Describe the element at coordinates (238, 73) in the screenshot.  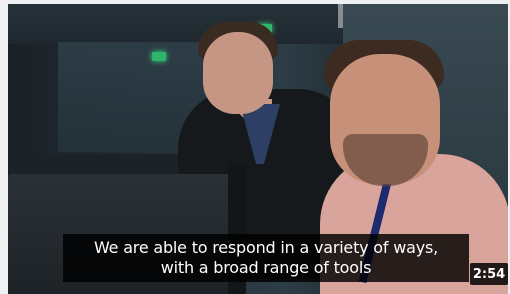
I see `person-standing-head` at that location.